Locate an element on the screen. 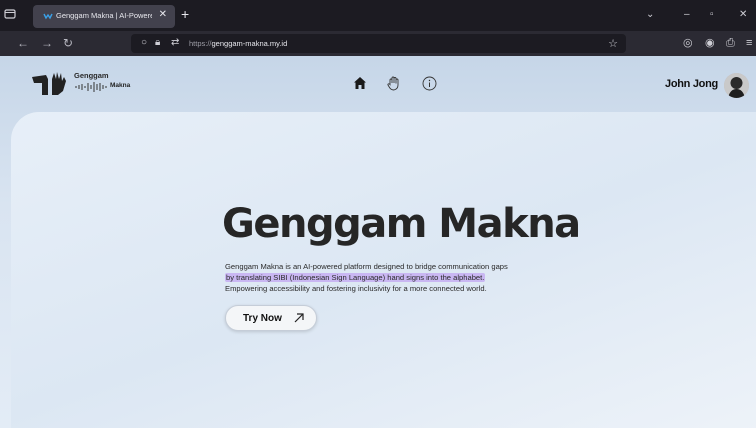 The height and width of the screenshot is (428, 756). lock-icon: 🔒︎ is located at coordinates (157, 43).